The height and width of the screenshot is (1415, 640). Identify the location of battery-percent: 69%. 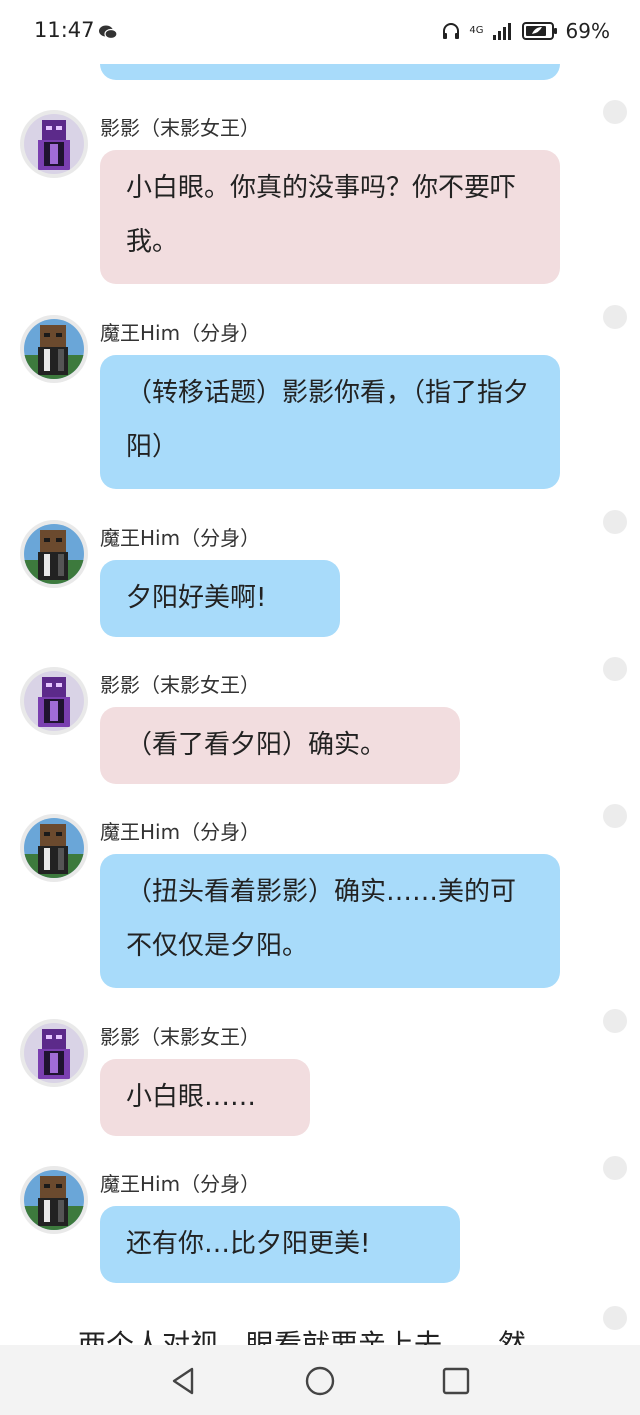
(587, 31).